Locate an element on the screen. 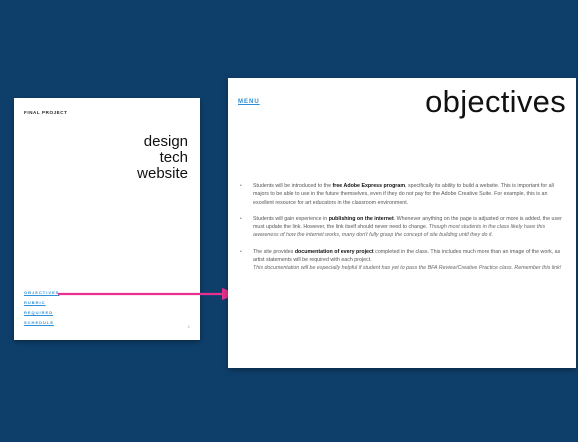  left-title-line: tech is located at coordinates (173, 157).